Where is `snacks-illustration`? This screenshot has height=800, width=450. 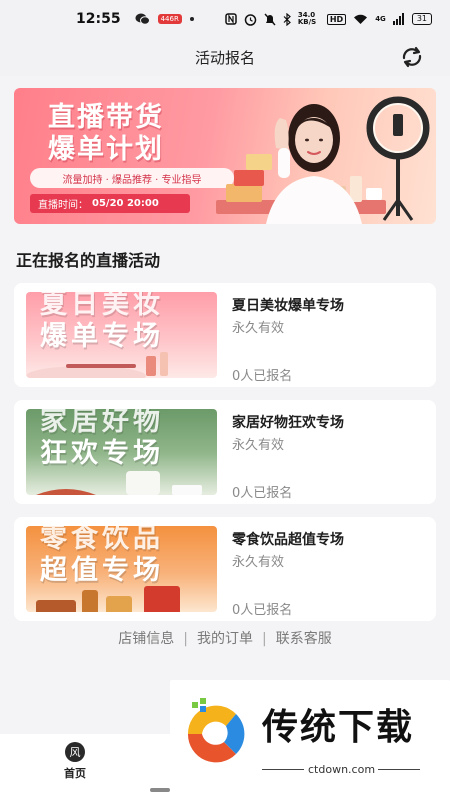 snacks-illustration is located at coordinates (108, 599).